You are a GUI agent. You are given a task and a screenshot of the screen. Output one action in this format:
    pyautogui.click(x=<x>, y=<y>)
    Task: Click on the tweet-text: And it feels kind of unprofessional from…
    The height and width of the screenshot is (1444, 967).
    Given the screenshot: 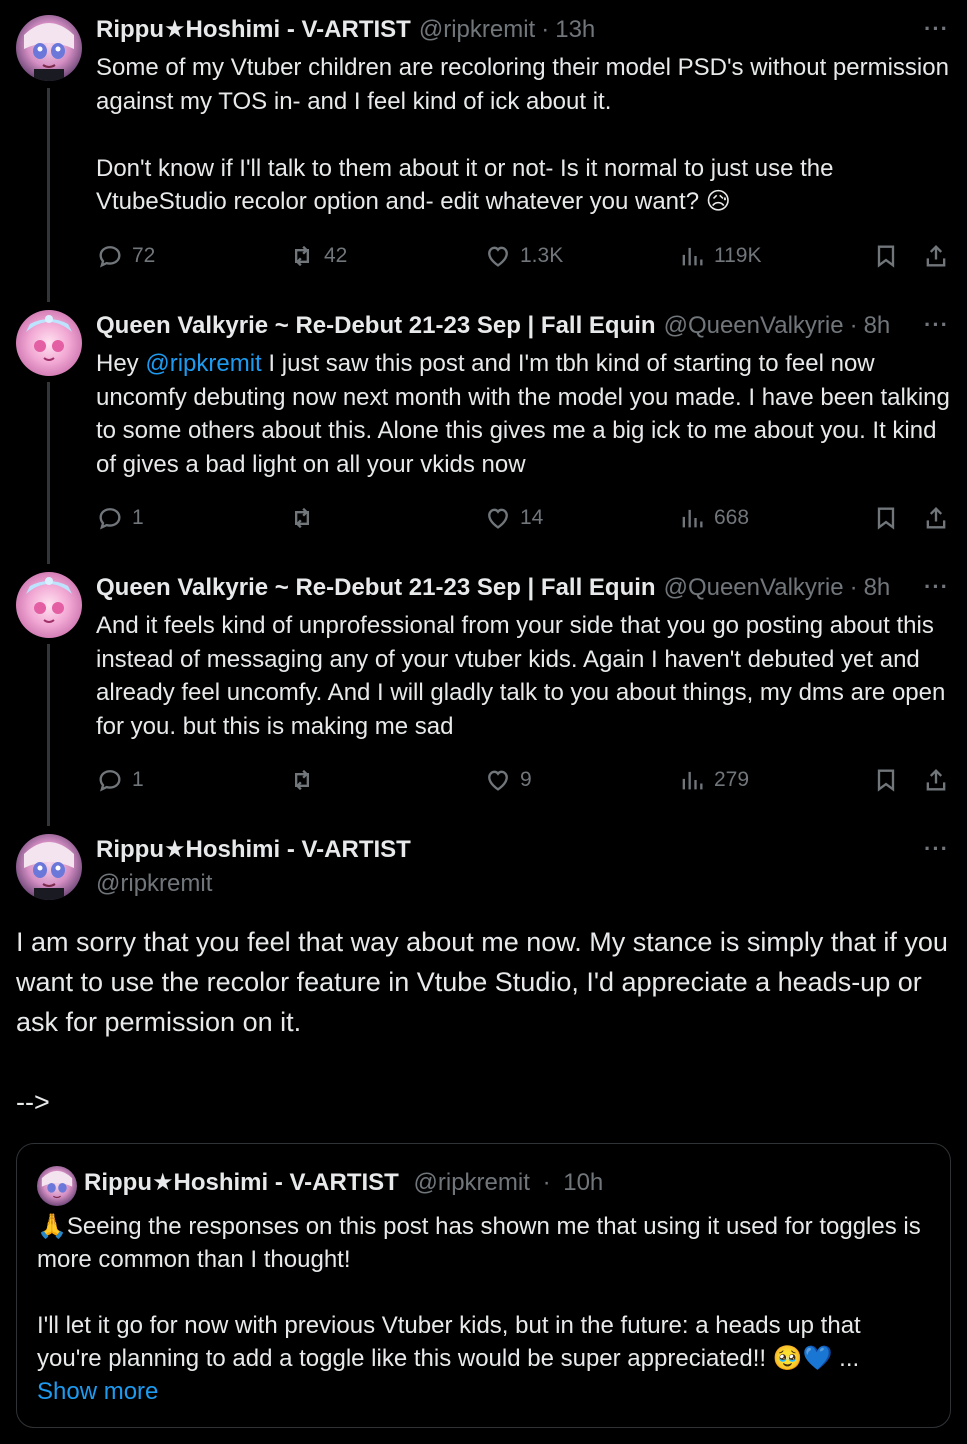 What is the action you would take?
    pyautogui.click(x=524, y=676)
    